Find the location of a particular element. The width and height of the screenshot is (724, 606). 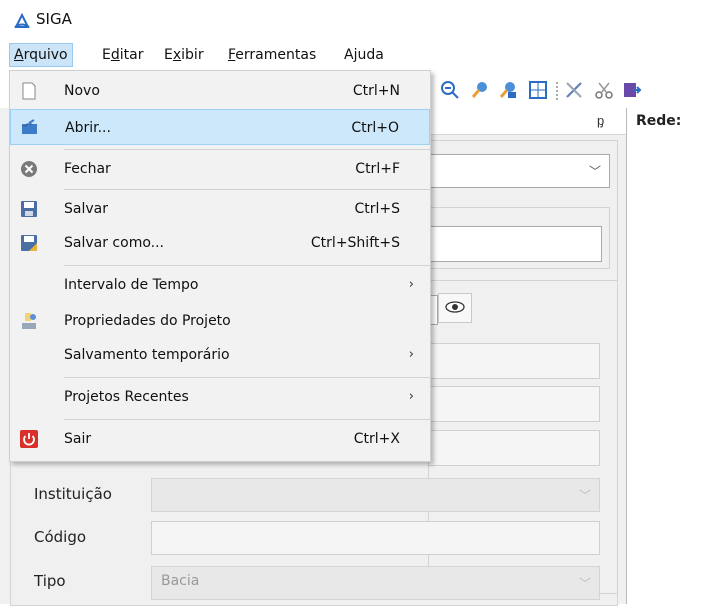

menu-item-salvar: Salvar Ctrl+S is located at coordinates (220, 209).